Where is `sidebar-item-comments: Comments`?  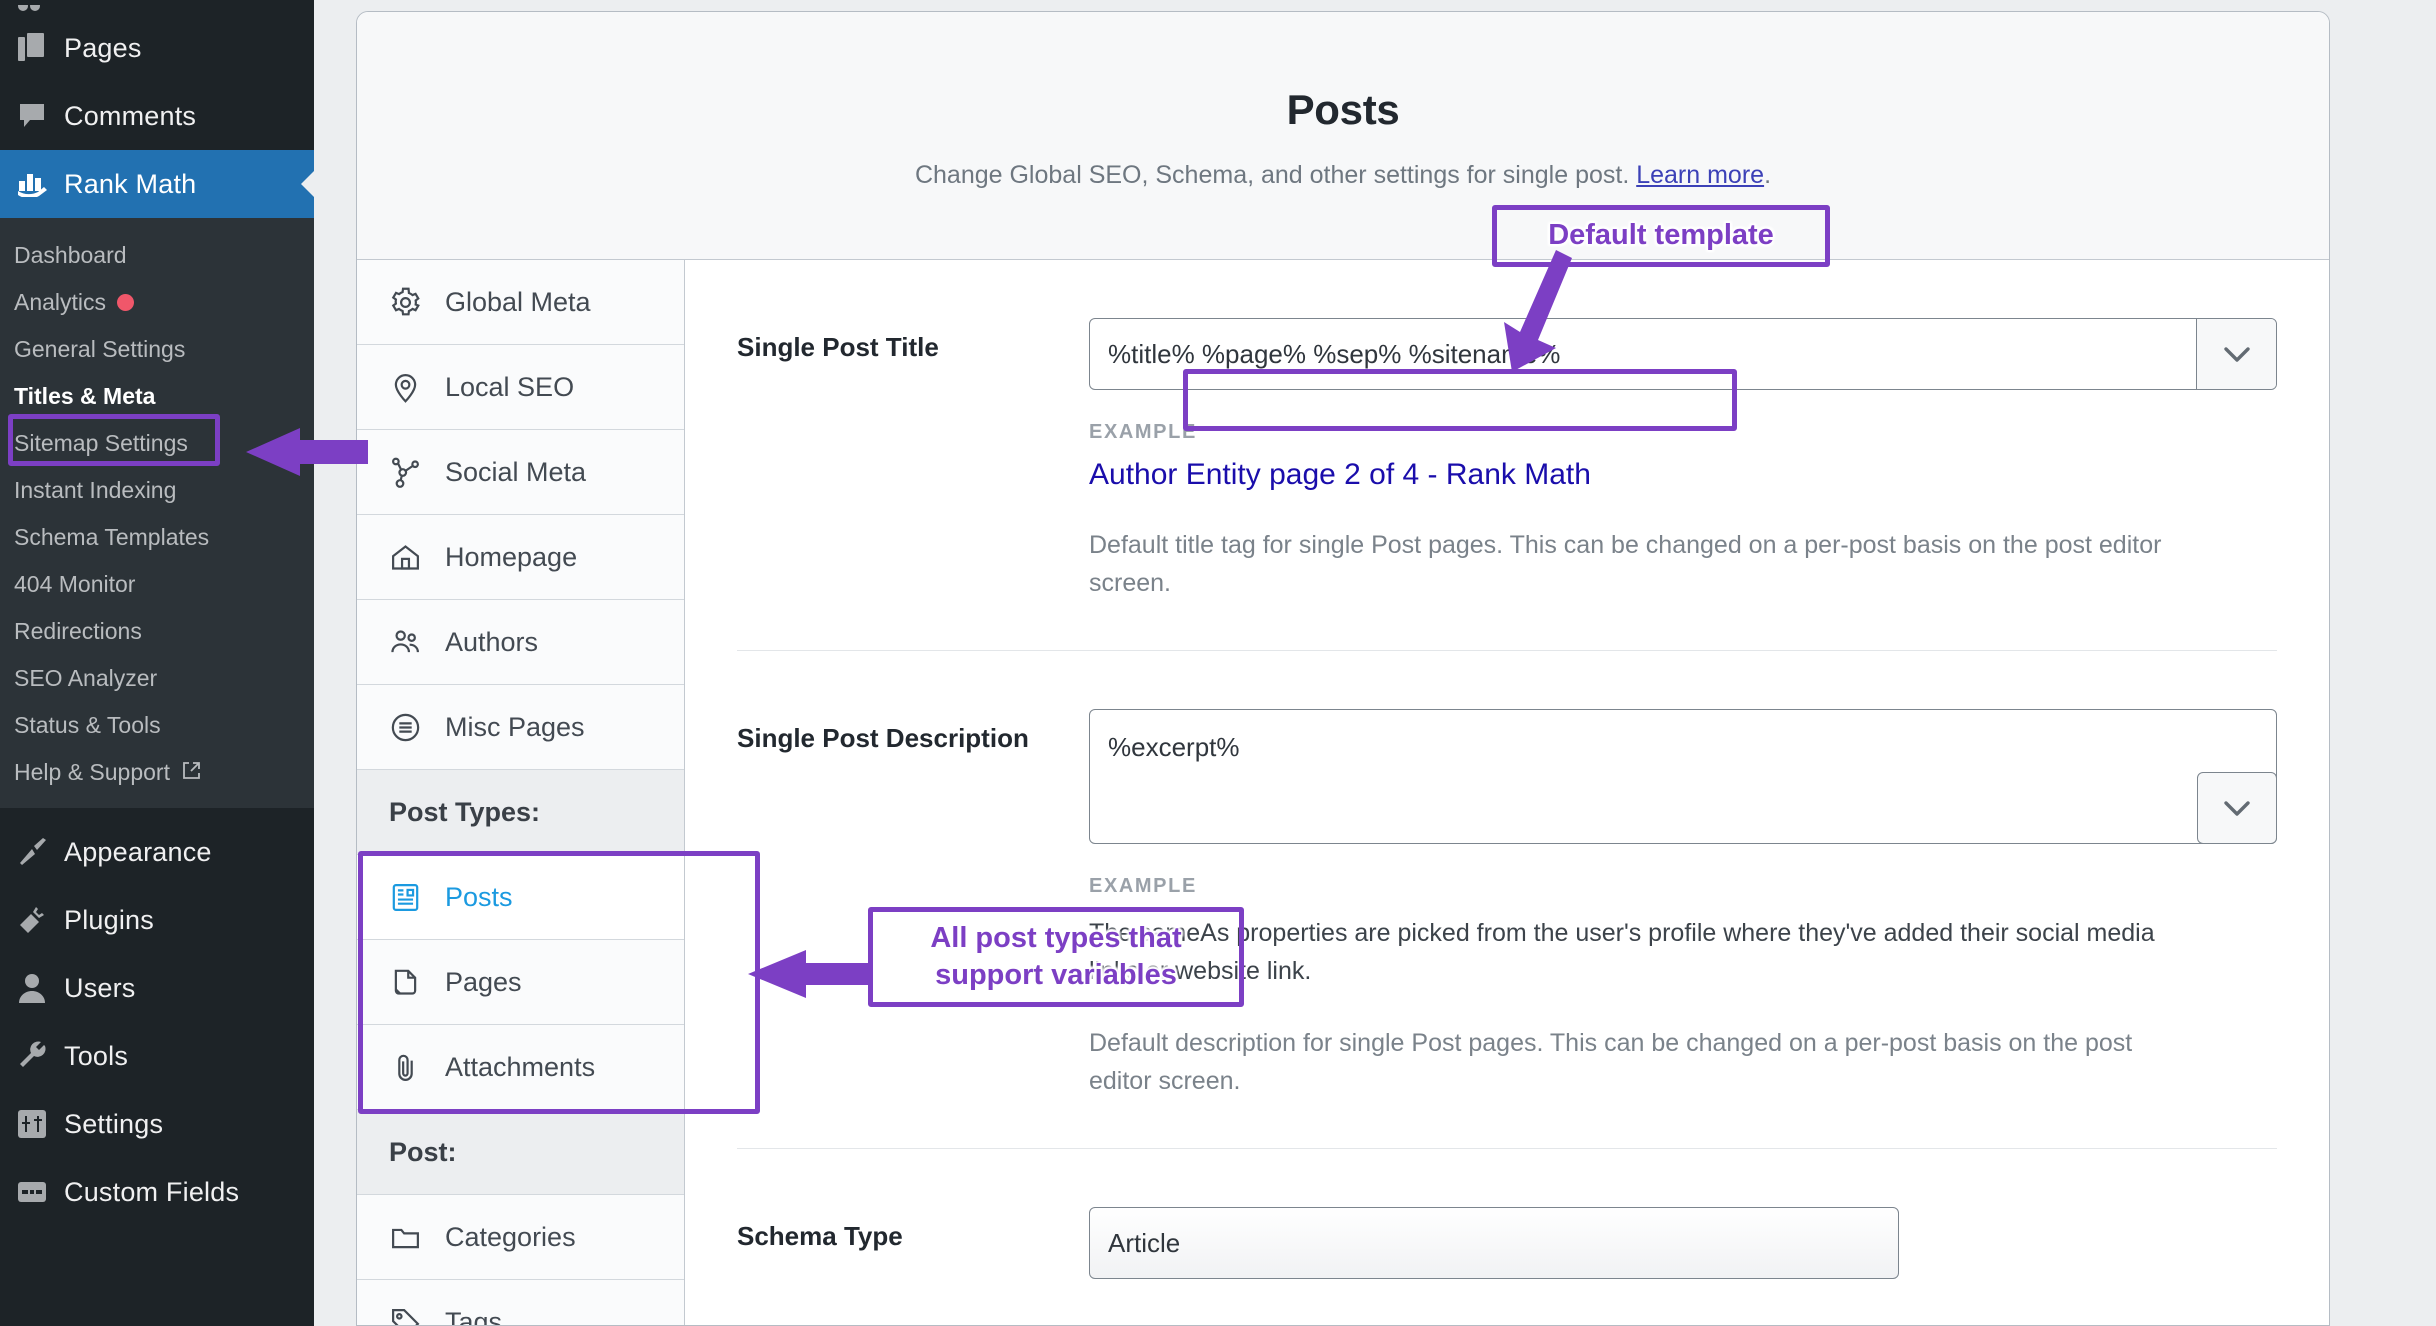 sidebar-item-comments: Comments is located at coordinates (157, 116).